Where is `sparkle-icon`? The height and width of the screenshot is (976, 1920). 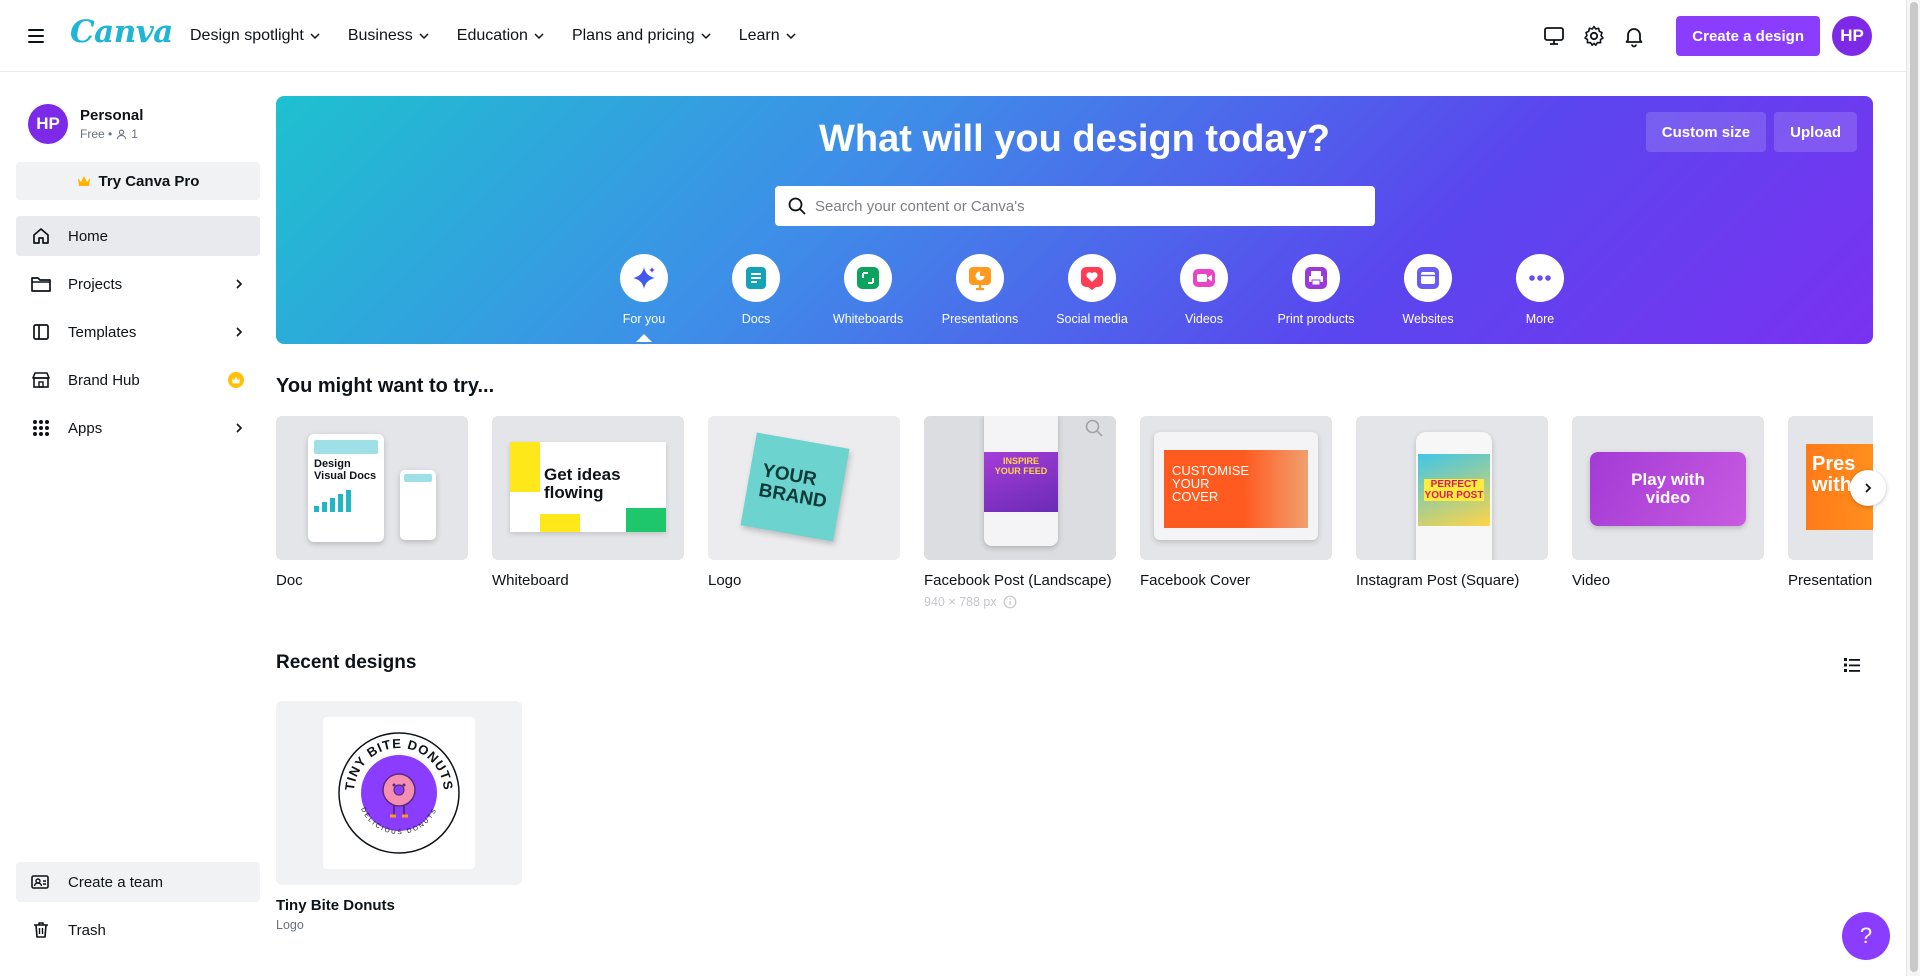
sparkle-icon is located at coordinates (644, 278).